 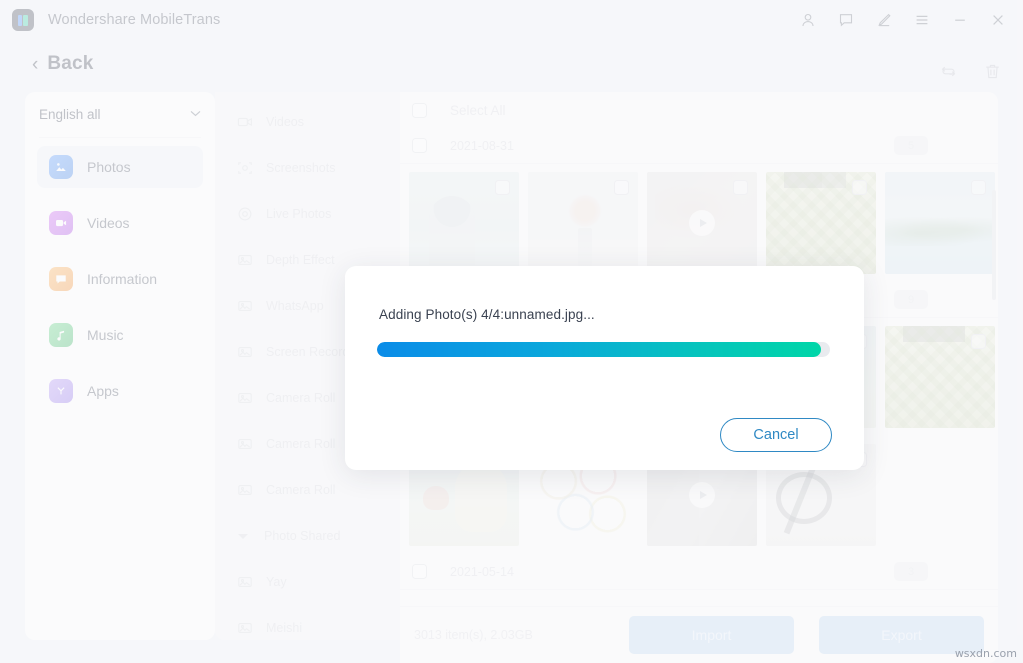 I want to click on progress-bar-fill, so click(x=599, y=349).